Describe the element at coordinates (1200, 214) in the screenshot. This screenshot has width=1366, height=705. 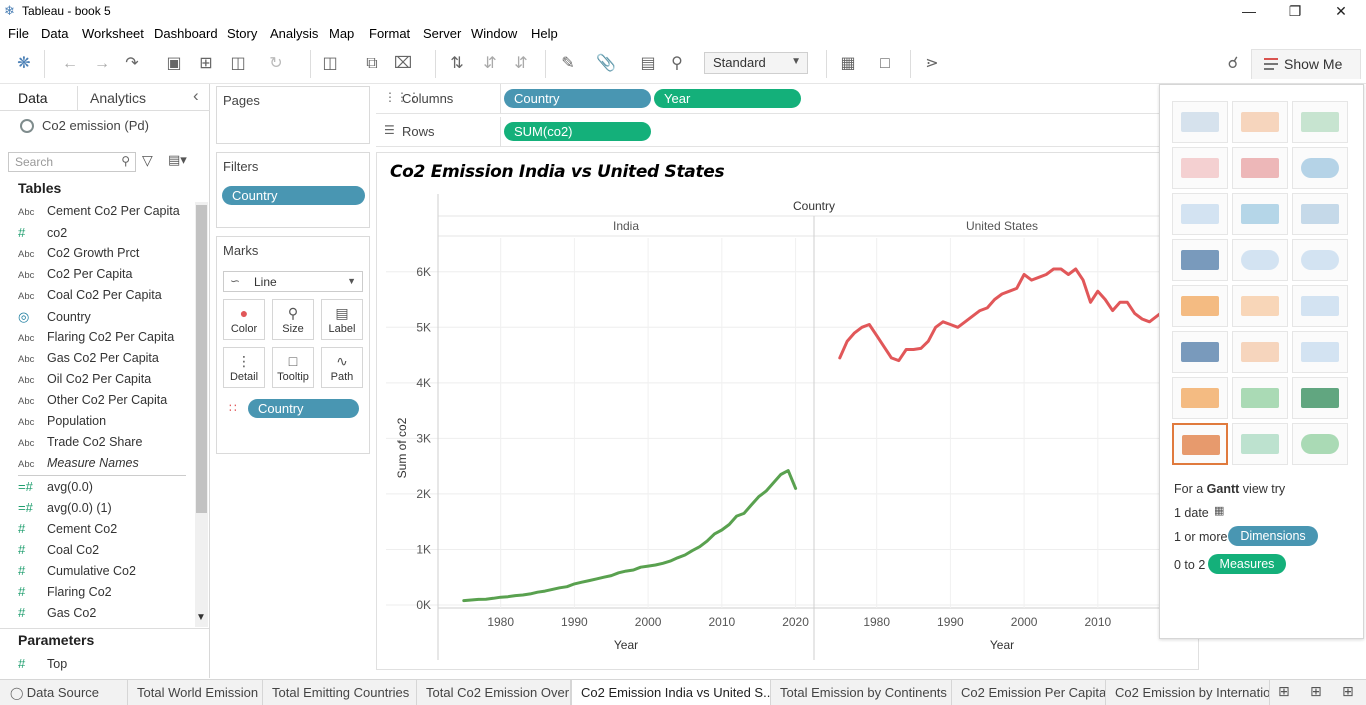
I see `show-me-horizontal-bars-icon` at that location.